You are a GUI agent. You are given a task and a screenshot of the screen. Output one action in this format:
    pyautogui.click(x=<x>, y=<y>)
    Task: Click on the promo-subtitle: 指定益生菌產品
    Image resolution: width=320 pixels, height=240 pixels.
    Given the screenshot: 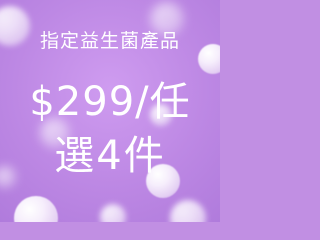 What is the action you would take?
    pyautogui.click(x=109, y=41)
    